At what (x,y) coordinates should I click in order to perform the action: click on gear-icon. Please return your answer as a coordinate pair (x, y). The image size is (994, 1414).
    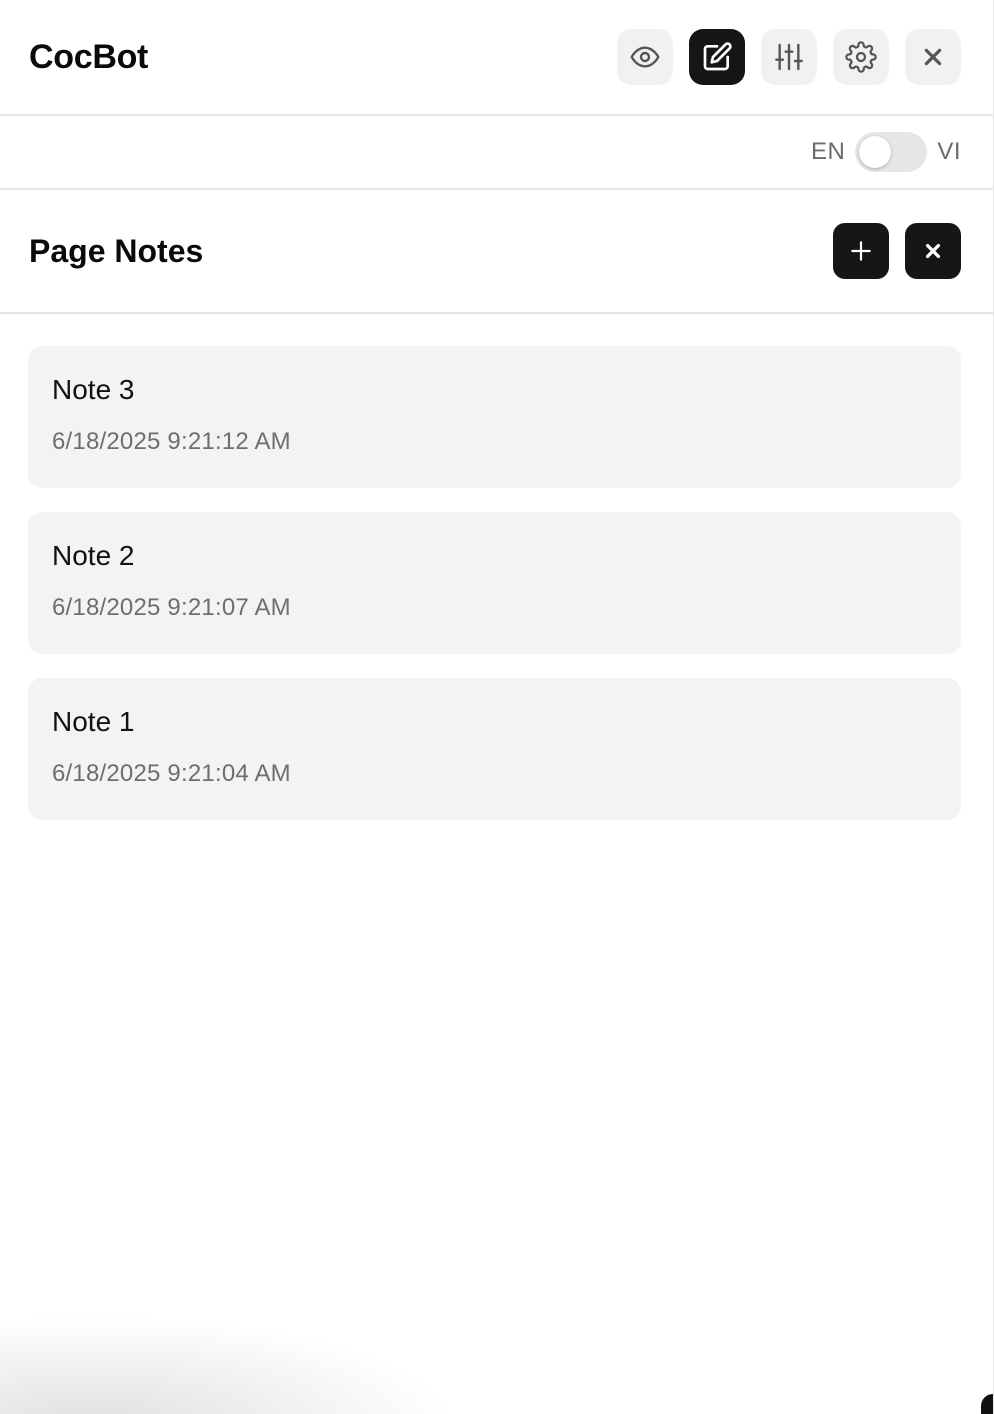
    Looking at the image, I should click on (861, 57).